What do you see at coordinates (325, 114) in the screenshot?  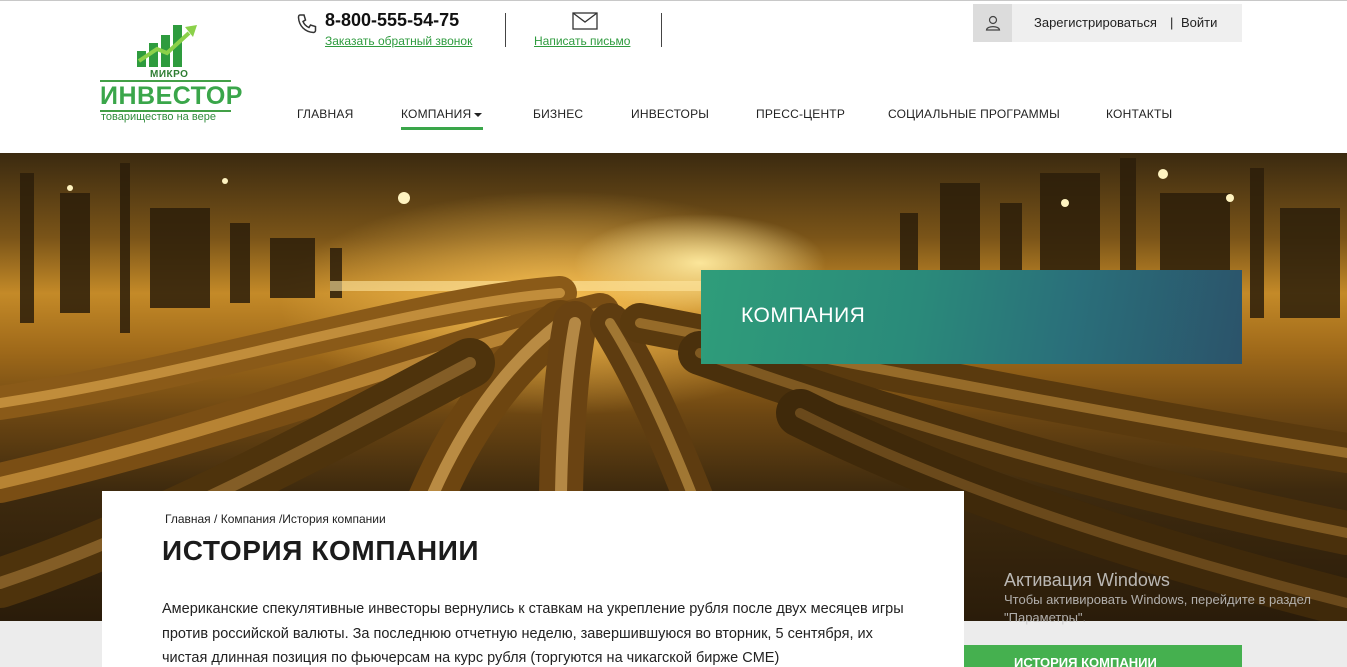 I see `nav-item-home: ГЛАВНАЯ` at bounding box center [325, 114].